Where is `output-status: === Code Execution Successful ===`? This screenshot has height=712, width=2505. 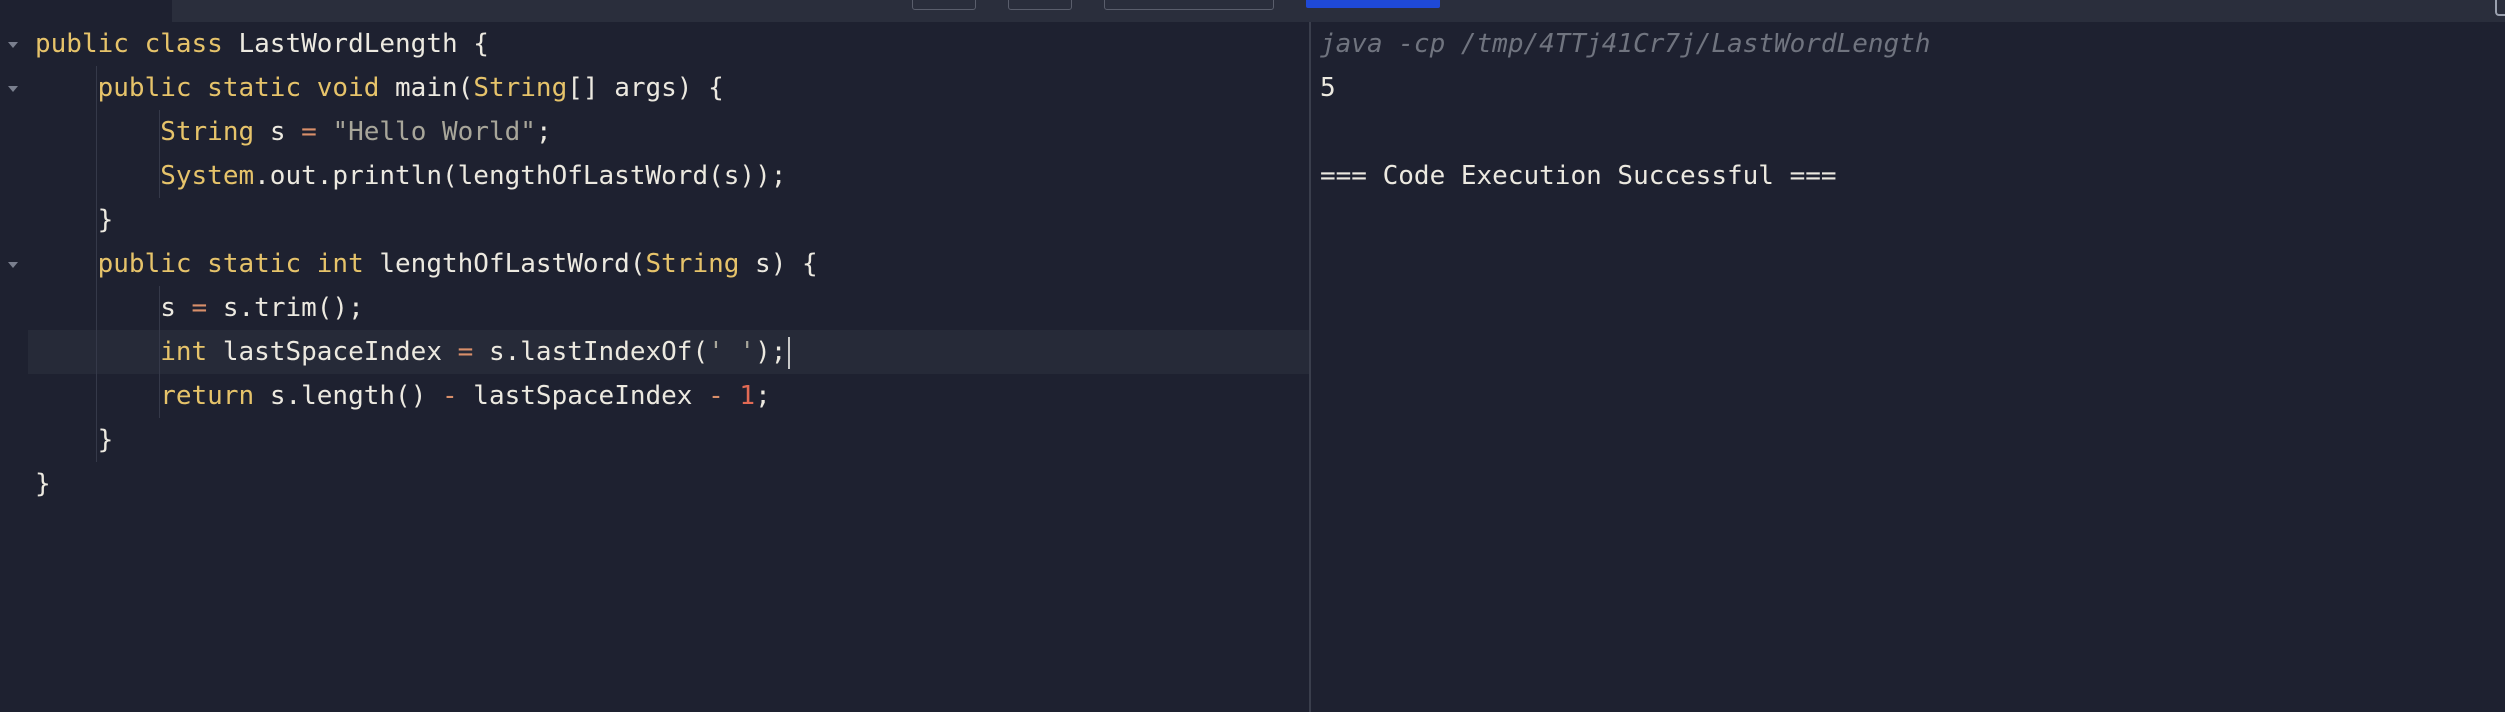 output-status: === Code Execution Successful === is located at coordinates (1578, 176).